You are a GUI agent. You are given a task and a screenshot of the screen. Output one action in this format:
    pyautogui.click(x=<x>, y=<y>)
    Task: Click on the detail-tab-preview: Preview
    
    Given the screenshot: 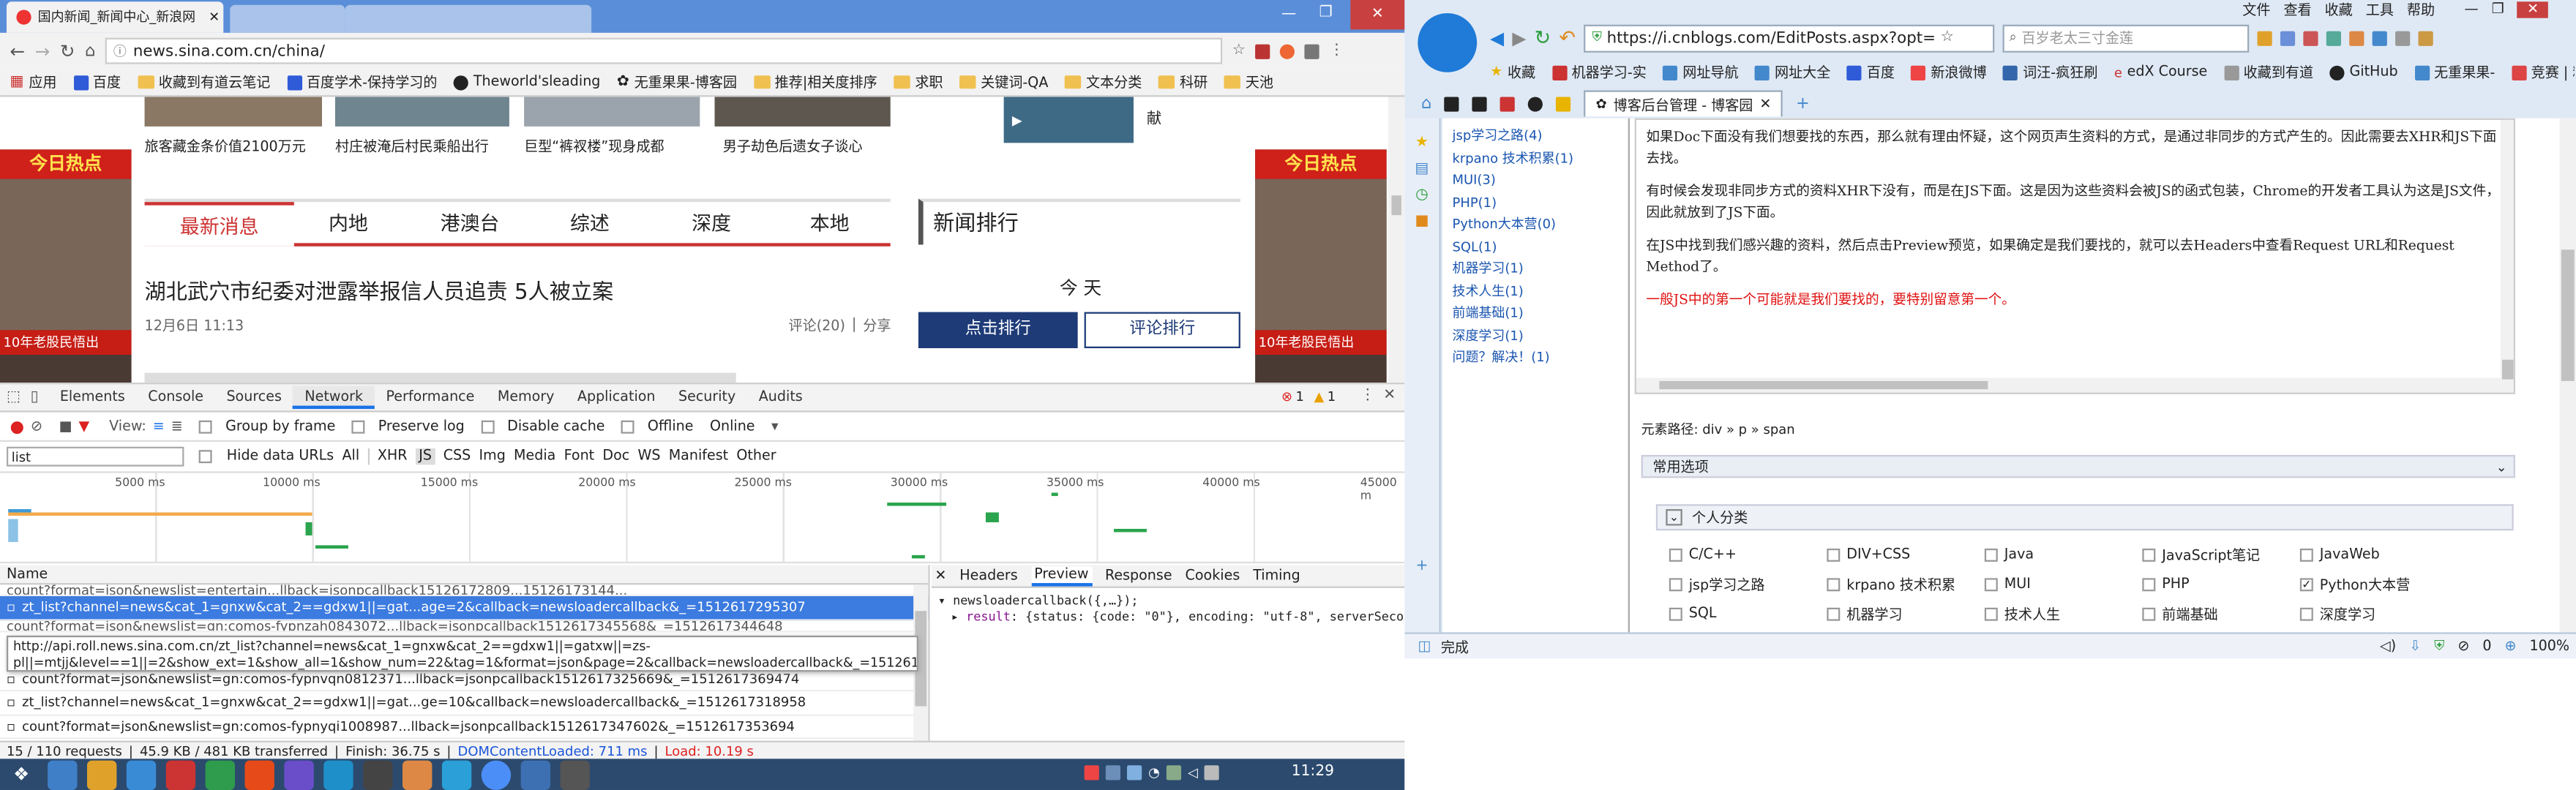 What is the action you would take?
    pyautogui.click(x=1061, y=575)
    